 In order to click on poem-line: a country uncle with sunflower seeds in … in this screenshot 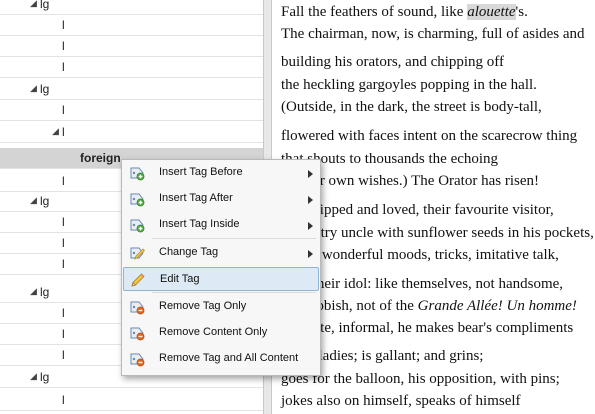, I will do `click(437, 233)`.